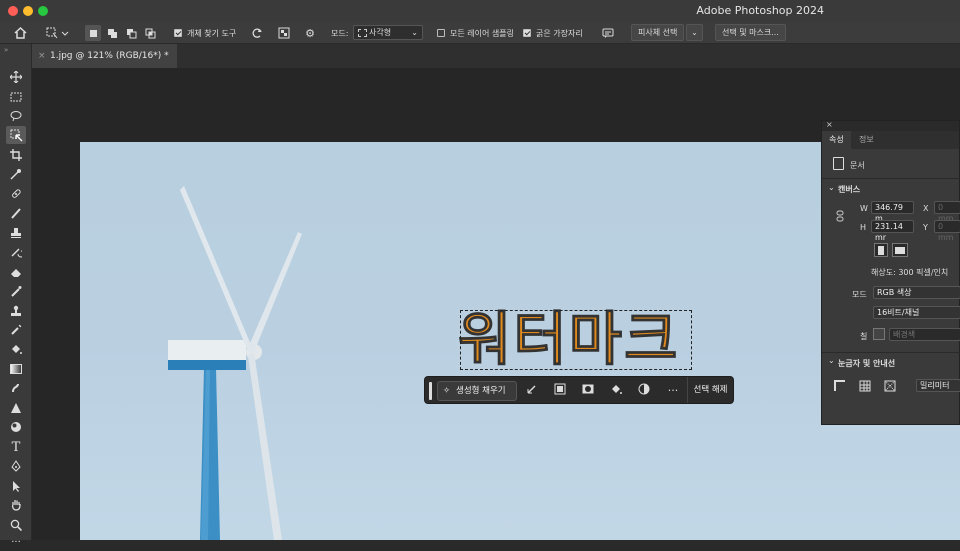  Describe the element at coordinates (112, 33) in the screenshot. I see `add-to-selection-icon` at that location.